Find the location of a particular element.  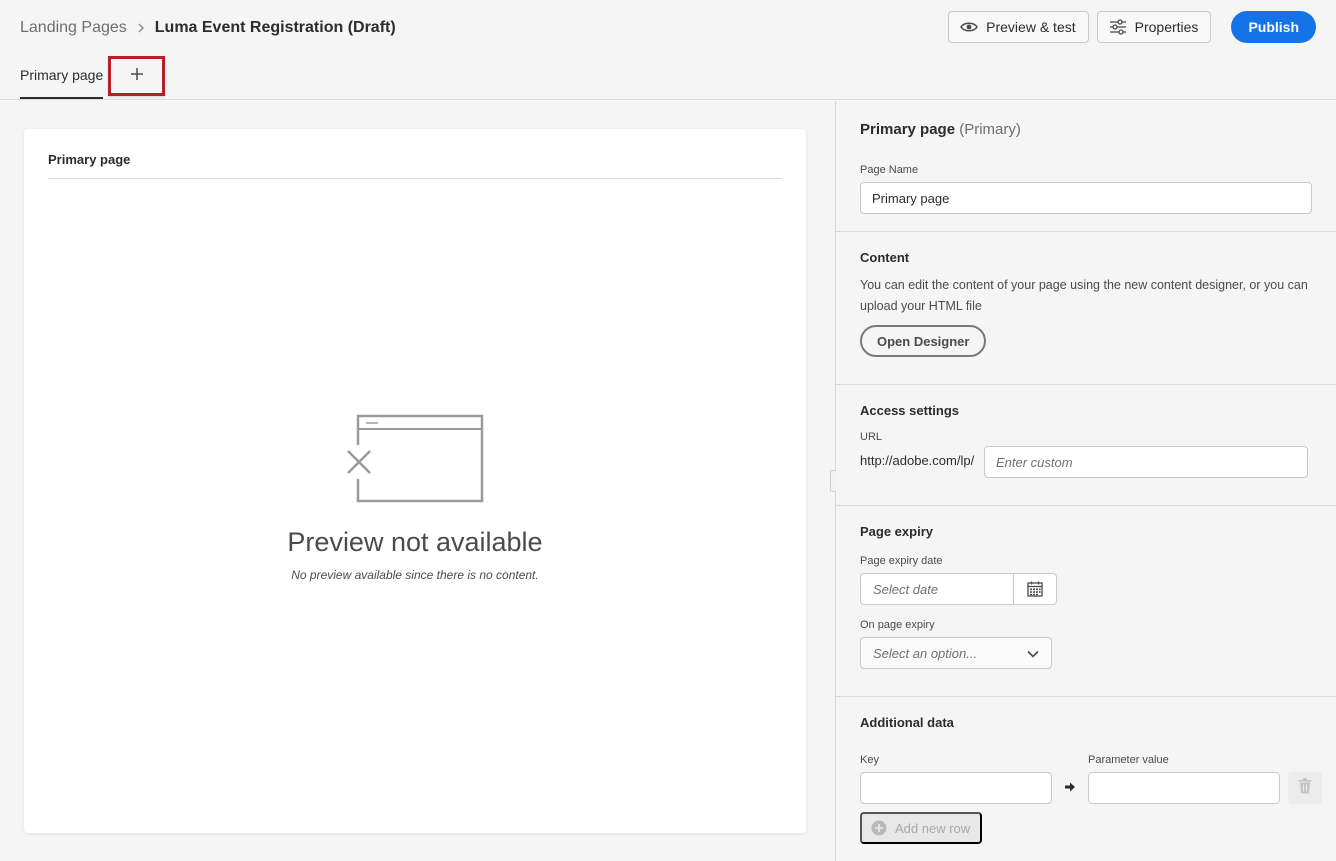

preview-test-button: Preview & test is located at coordinates (1018, 27).